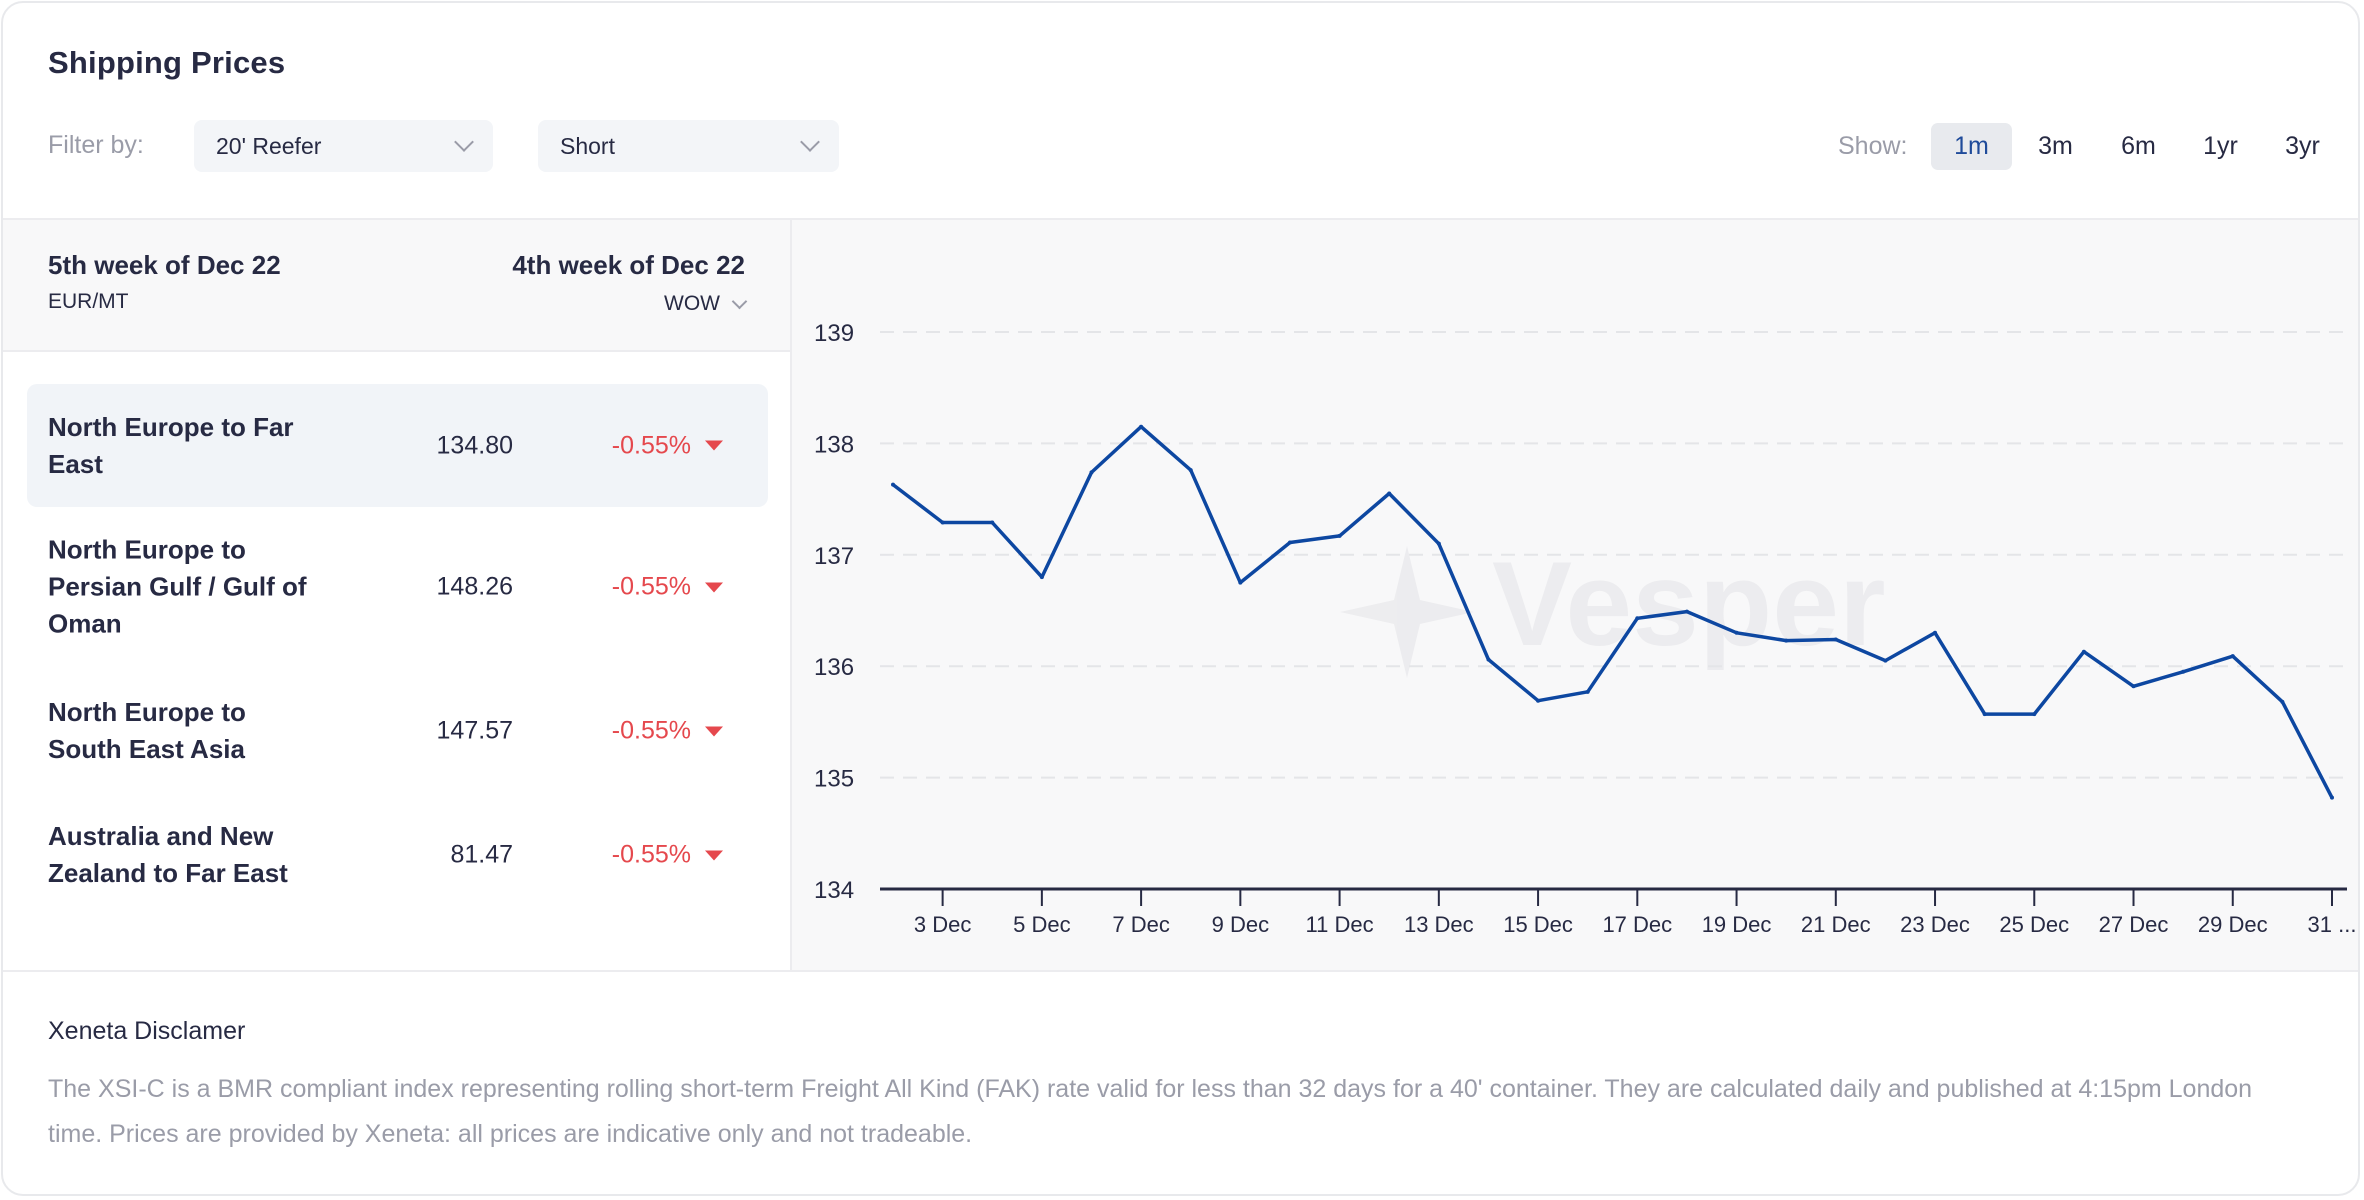 The width and height of the screenshot is (2364, 1200). I want to click on x-tick-label: 11 Dec, so click(1340, 924).